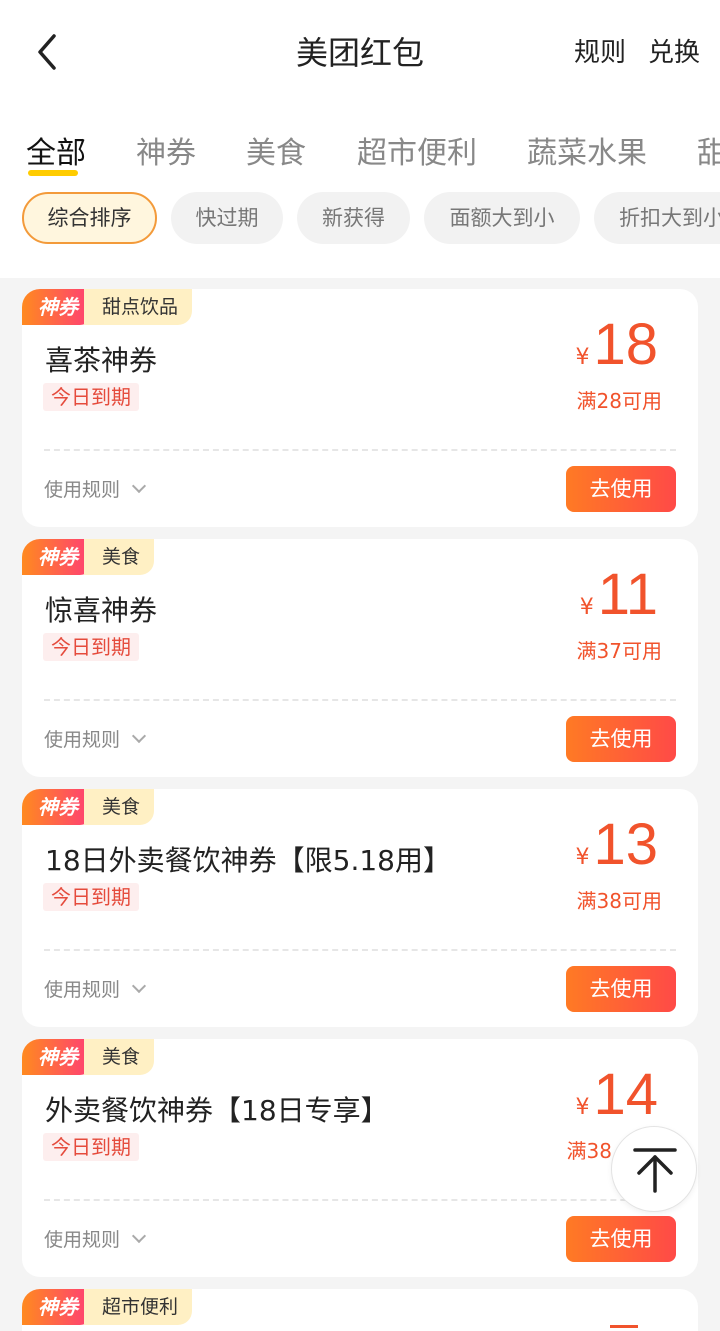 This screenshot has height=1331, width=720. Describe the element at coordinates (674, 50) in the screenshot. I see `redeem-link: 兑换` at that location.